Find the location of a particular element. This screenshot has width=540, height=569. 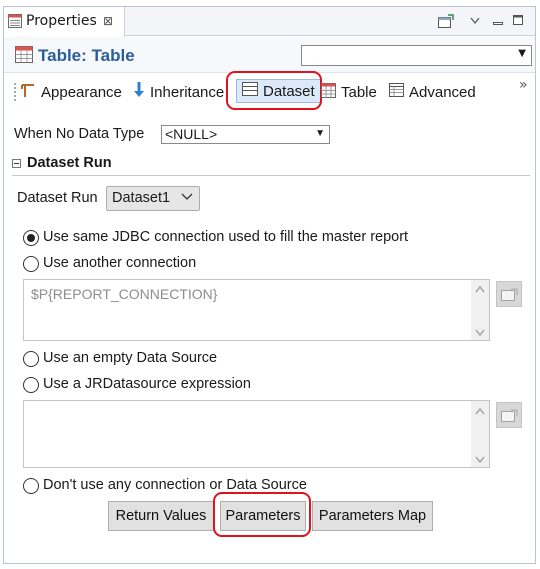

section-title: Dataset Run is located at coordinates (69, 163).